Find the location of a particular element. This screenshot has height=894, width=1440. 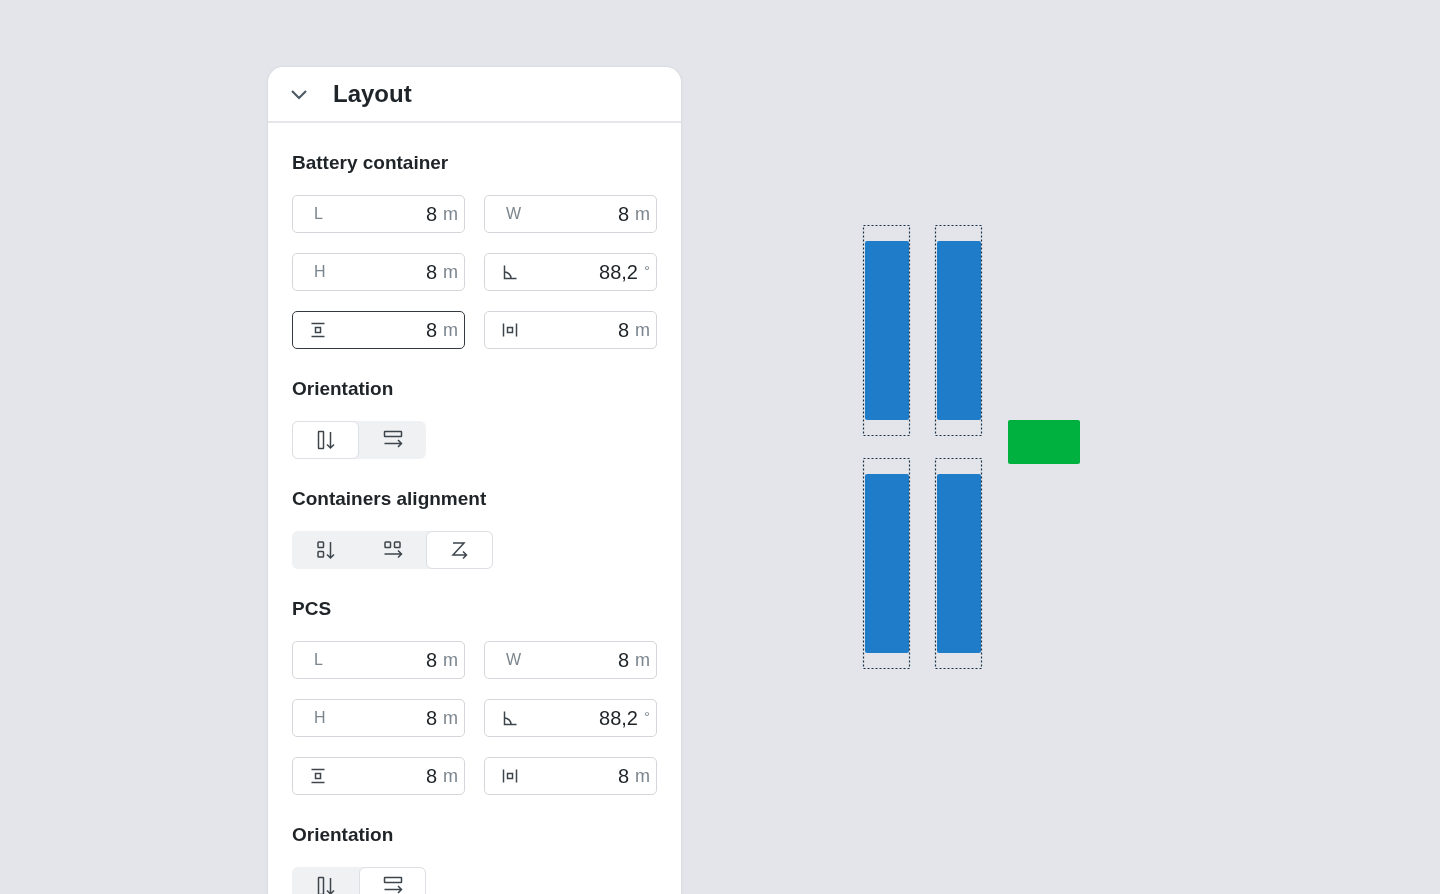

vertical-stack-icon is located at coordinates (325, 550).